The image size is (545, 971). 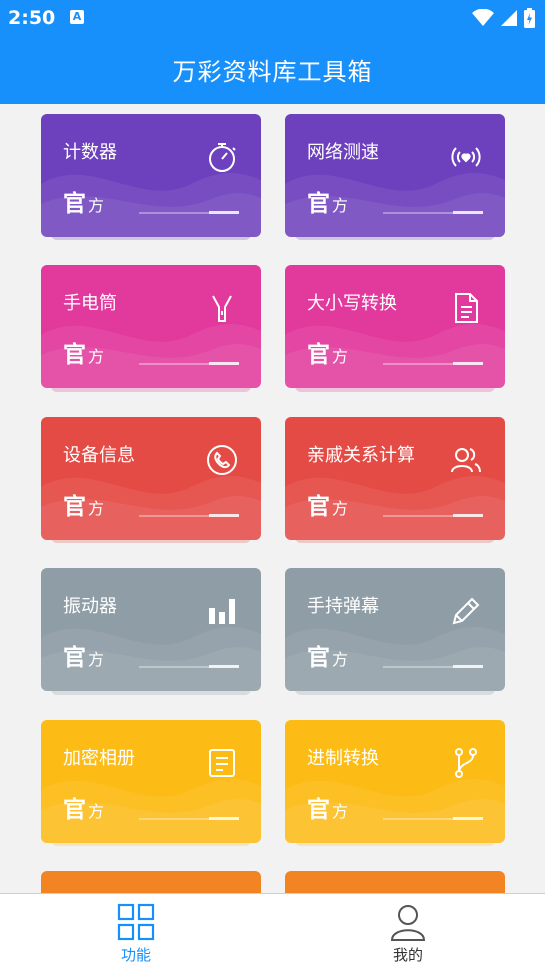 What do you see at coordinates (343, 606) in the screenshot?
I see `card-title: 手持弹幕` at bounding box center [343, 606].